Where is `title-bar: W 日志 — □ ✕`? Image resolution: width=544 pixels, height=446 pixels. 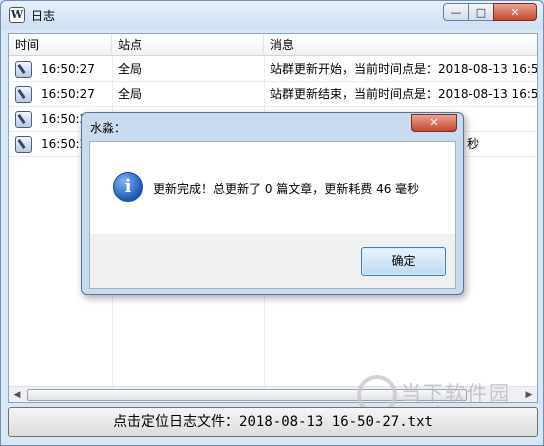
title-bar: W 日志 — □ ✕ is located at coordinates (272, 15).